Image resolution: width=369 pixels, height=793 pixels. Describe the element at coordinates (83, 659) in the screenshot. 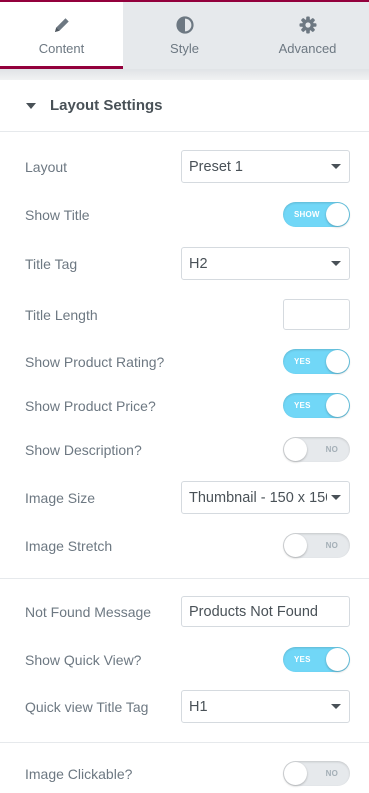

I see `control-label: Show Quick View?` at that location.